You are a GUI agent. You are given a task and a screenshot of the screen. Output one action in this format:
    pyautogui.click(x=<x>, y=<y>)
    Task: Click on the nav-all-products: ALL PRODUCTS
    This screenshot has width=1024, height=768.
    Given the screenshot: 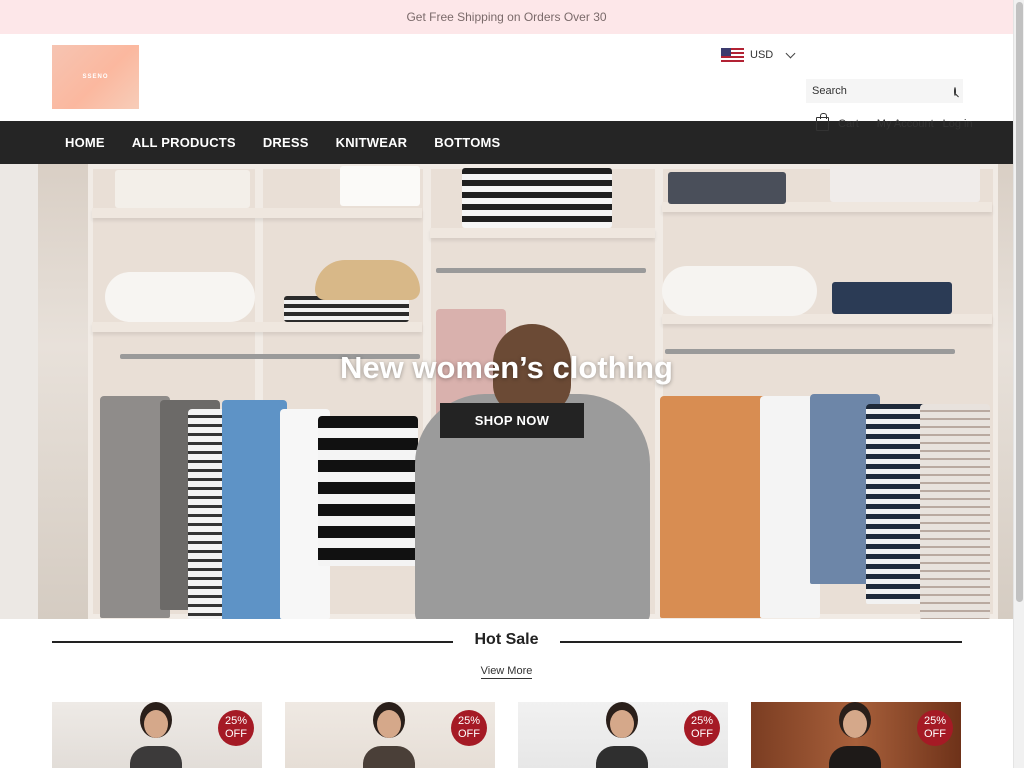 What is the action you would take?
    pyautogui.click(x=184, y=142)
    